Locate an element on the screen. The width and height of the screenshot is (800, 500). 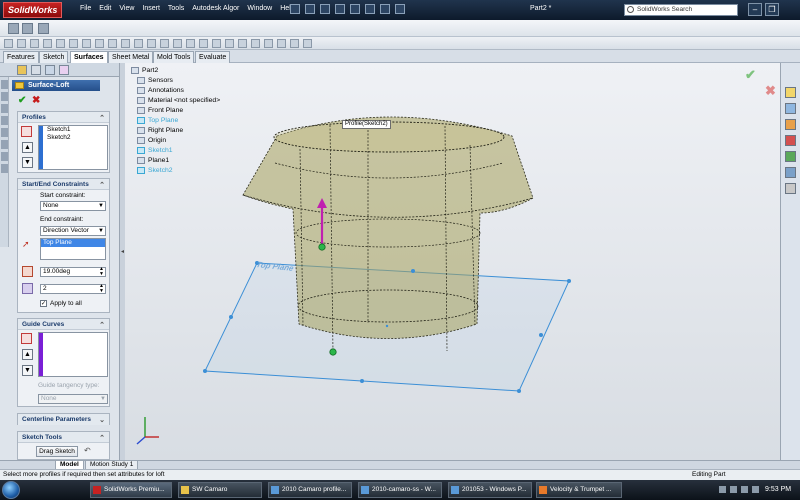
tree-item-annotations: Annotations is located at coordinates (160, 90).